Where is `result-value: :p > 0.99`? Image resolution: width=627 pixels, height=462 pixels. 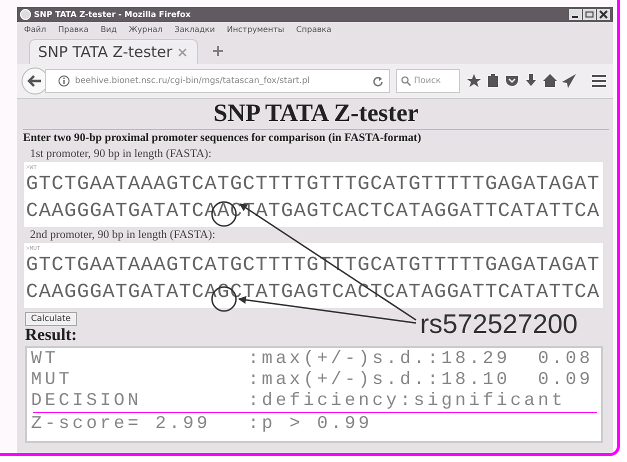
result-value: :p > 0.99 is located at coordinates (310, 424).